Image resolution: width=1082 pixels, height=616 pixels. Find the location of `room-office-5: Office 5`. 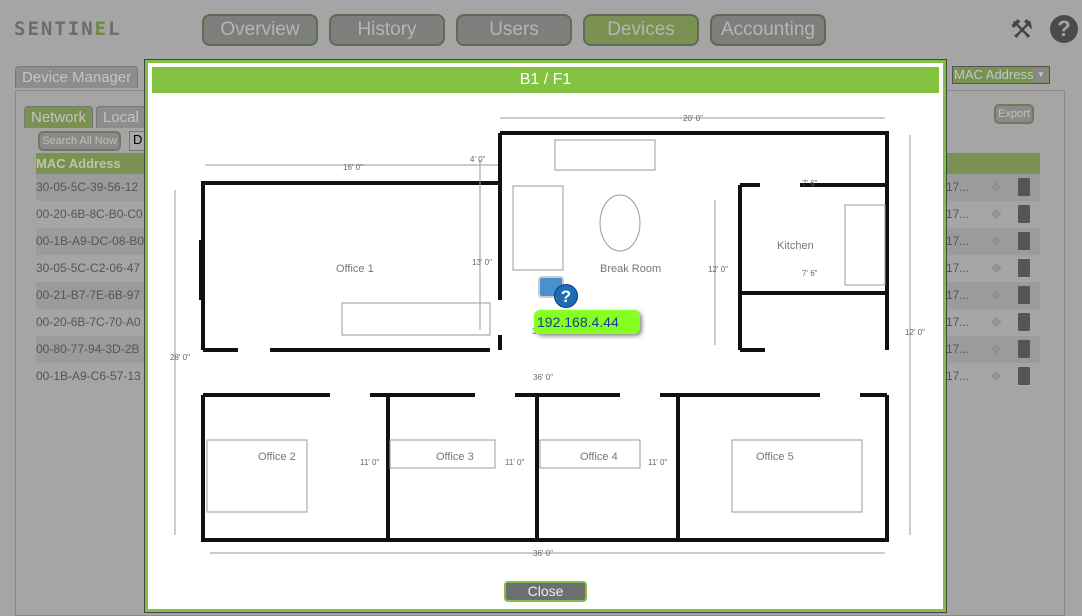

room-office-5: Office 5 is located at coordinates (775, 457).